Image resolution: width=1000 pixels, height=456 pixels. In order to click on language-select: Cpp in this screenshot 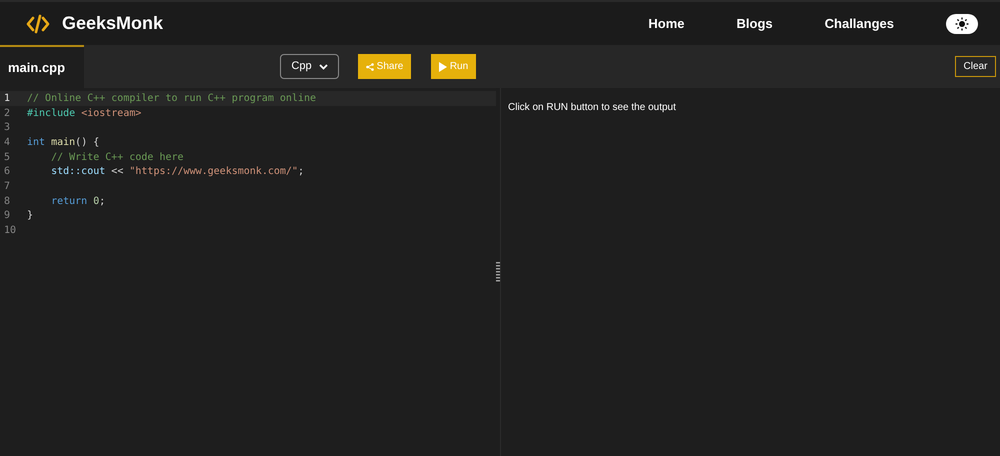, I will do `click(309, 66)`.